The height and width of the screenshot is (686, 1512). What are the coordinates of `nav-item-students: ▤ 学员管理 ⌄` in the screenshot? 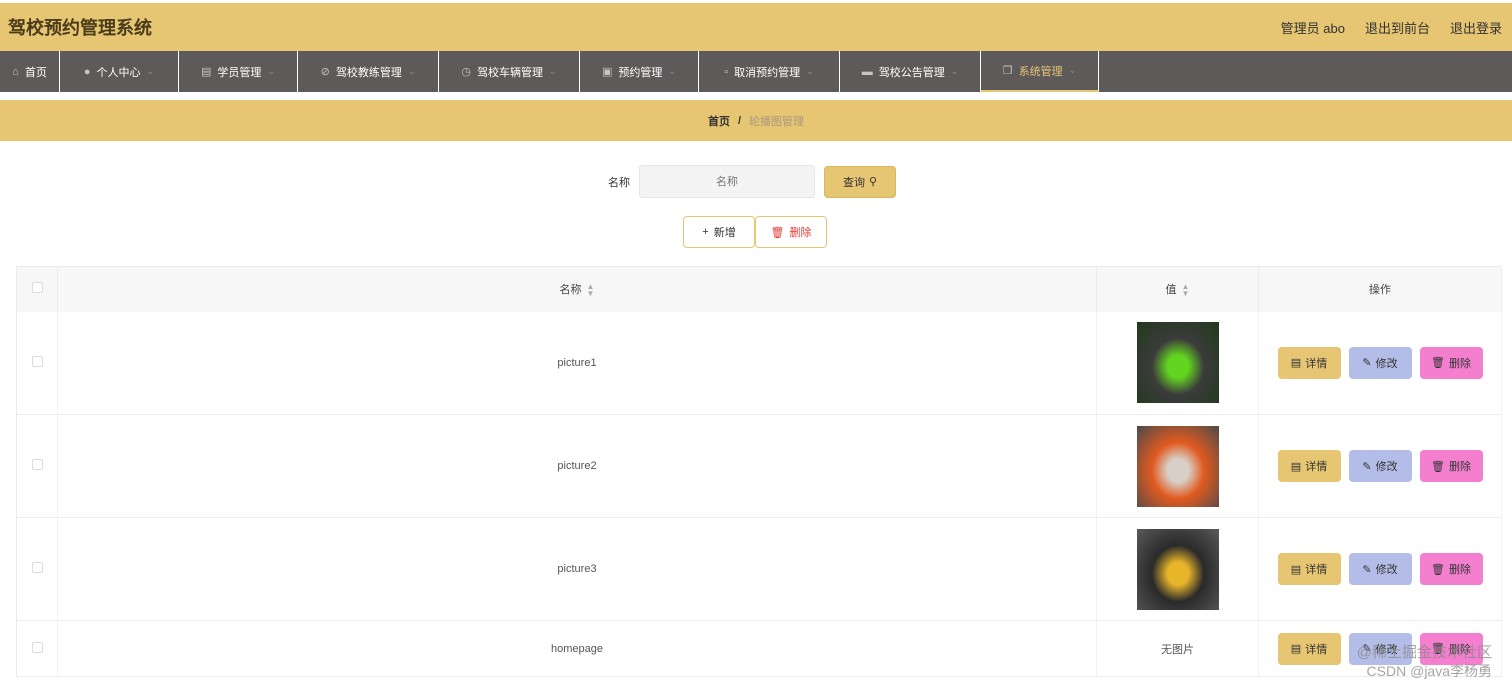 It's located at (238, 71).